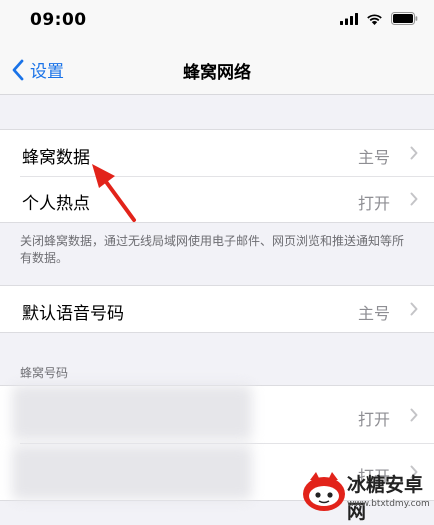 The width and height of the screenshot is (434, 525). Describe the element at coordinates (212, 249) in the screenshot. I see `cellular-data-footer-note: 关闭蜂窝数据，通过无线局域网使用电子邮件、网页浏览和推送通知等所有数据。` at that location.